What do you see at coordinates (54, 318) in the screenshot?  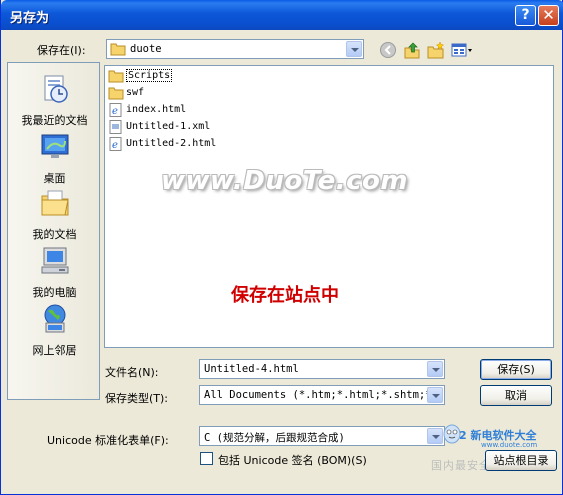 I see `network-places-icon` at bounding box center [54, 318].